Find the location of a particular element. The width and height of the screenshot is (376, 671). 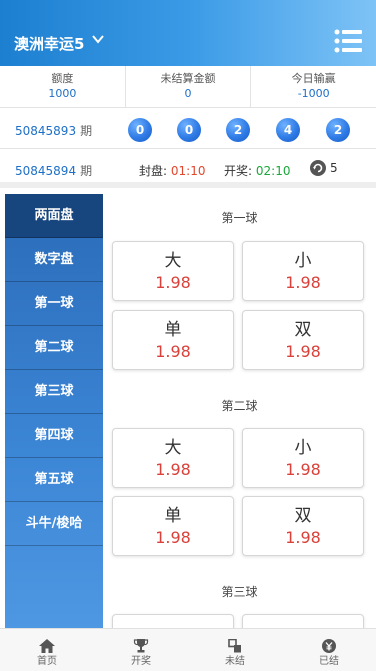

close-time: 01:10 is located at coordinates (188, 171).